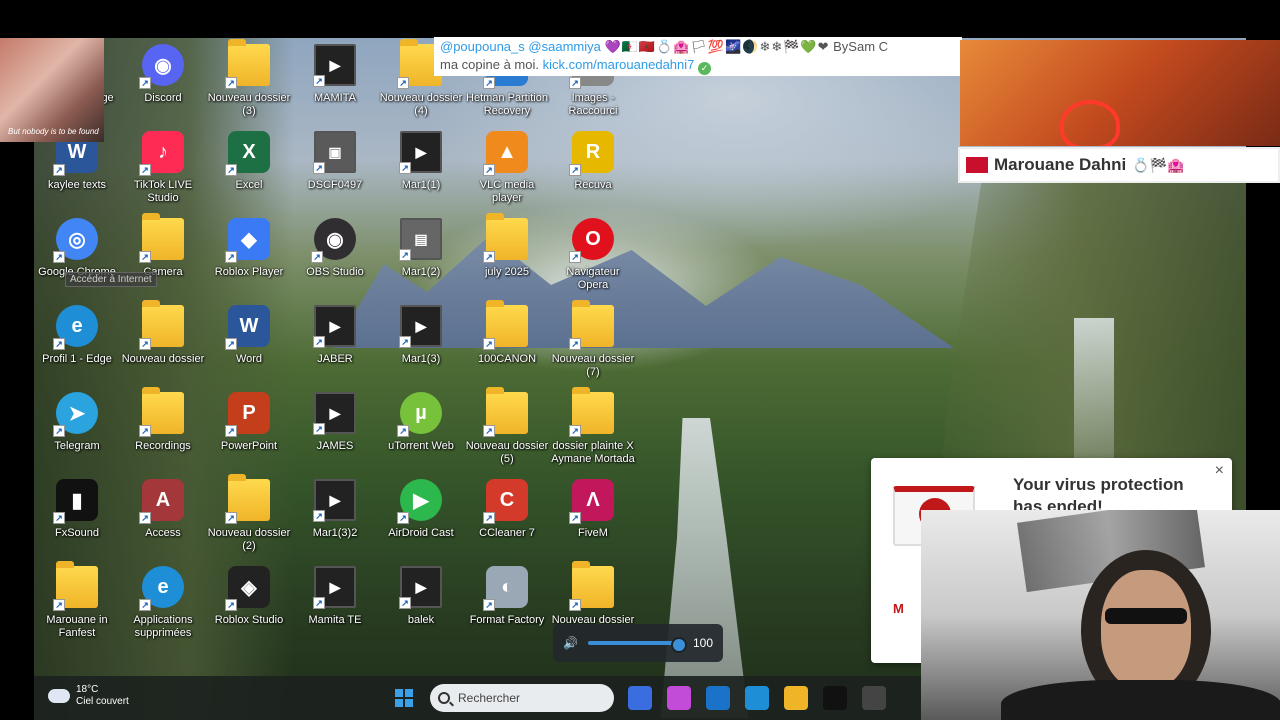 Image resolution: width=1280 pixels, height=720 pixels. Describe the element at coordinates (1146, 630) in the screenshot. I see `webcam-person-face` at that location.